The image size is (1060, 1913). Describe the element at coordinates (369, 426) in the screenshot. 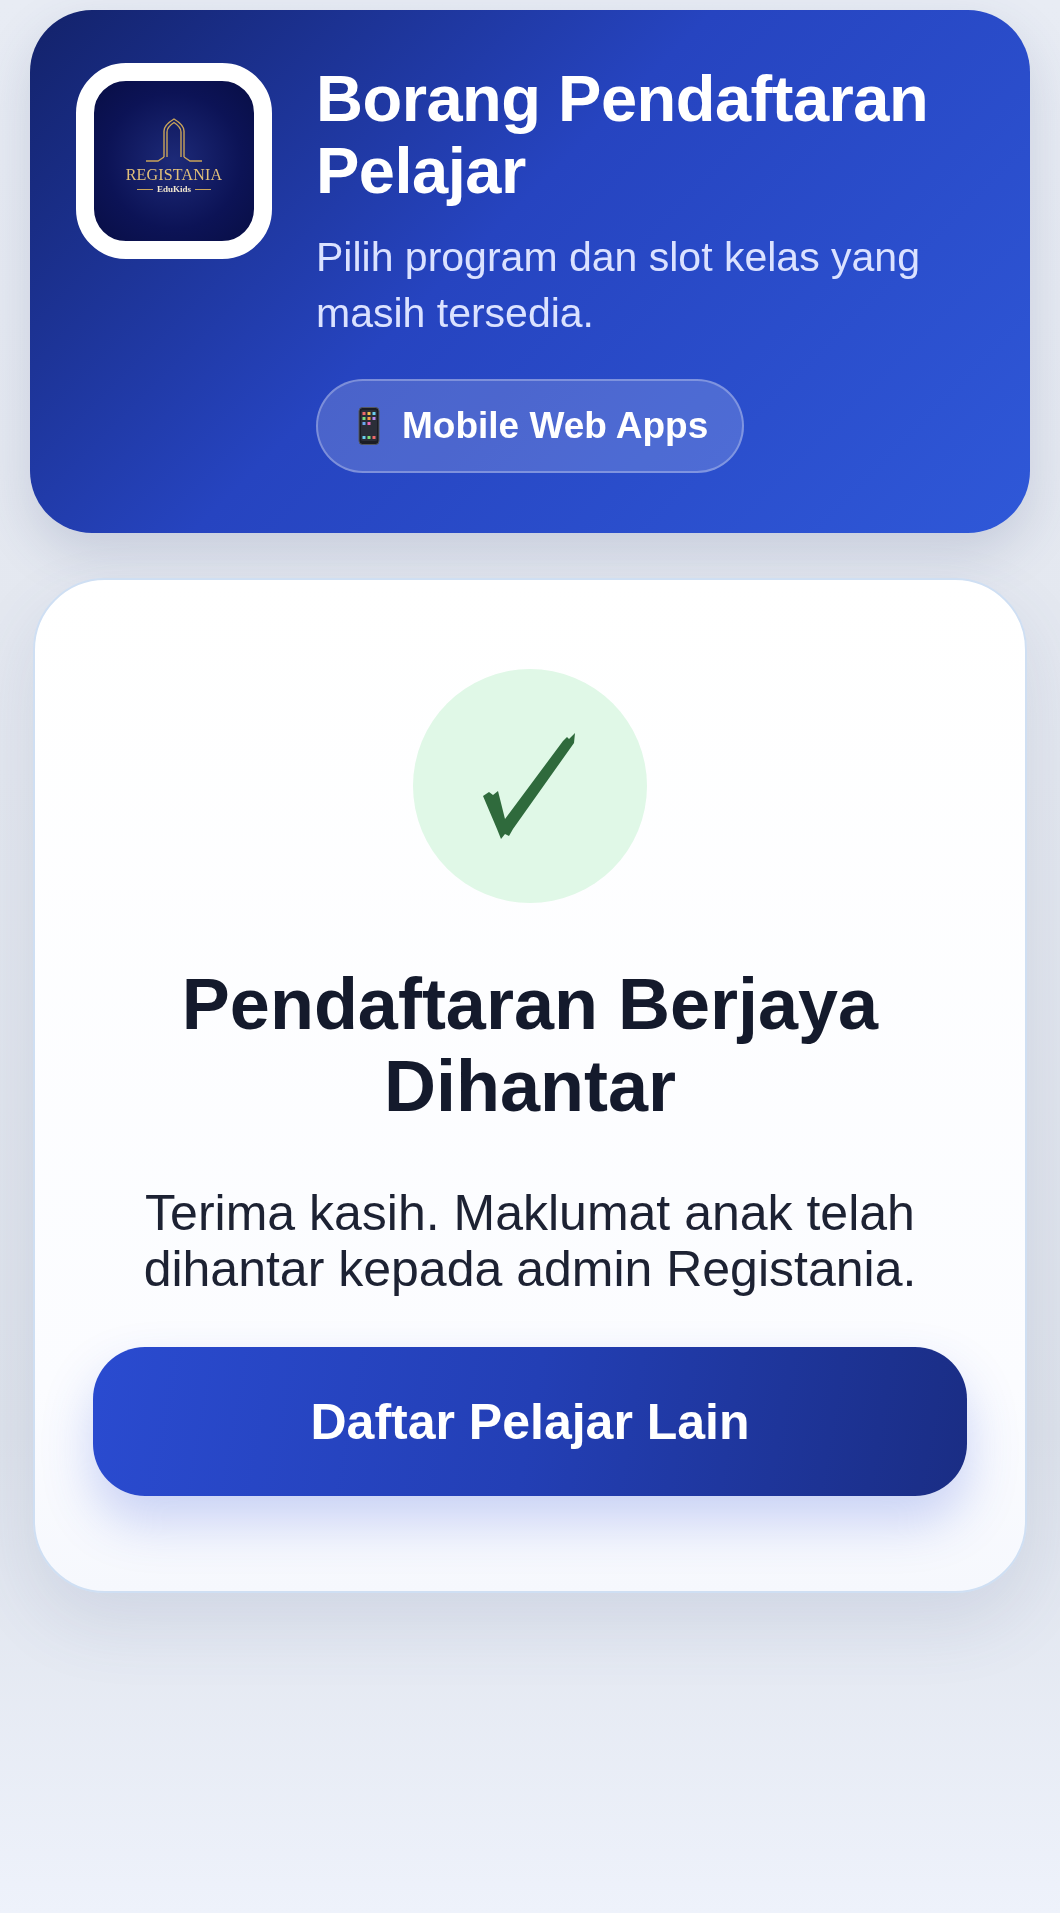

I see `mobile-phone-icon` at that location.